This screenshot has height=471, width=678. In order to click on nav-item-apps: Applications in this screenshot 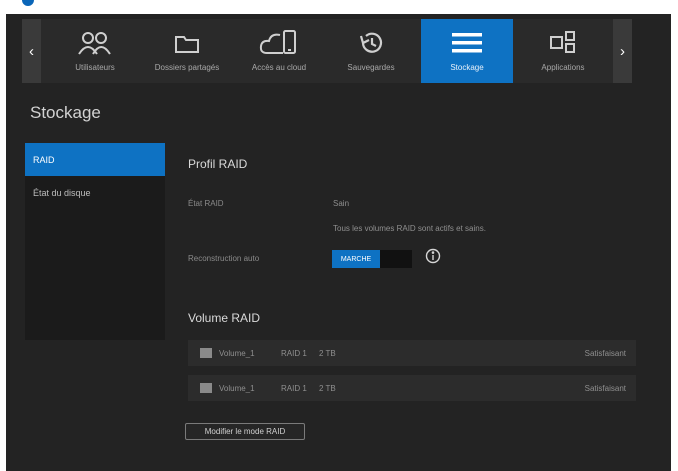, I will do `click(563, 51)`.